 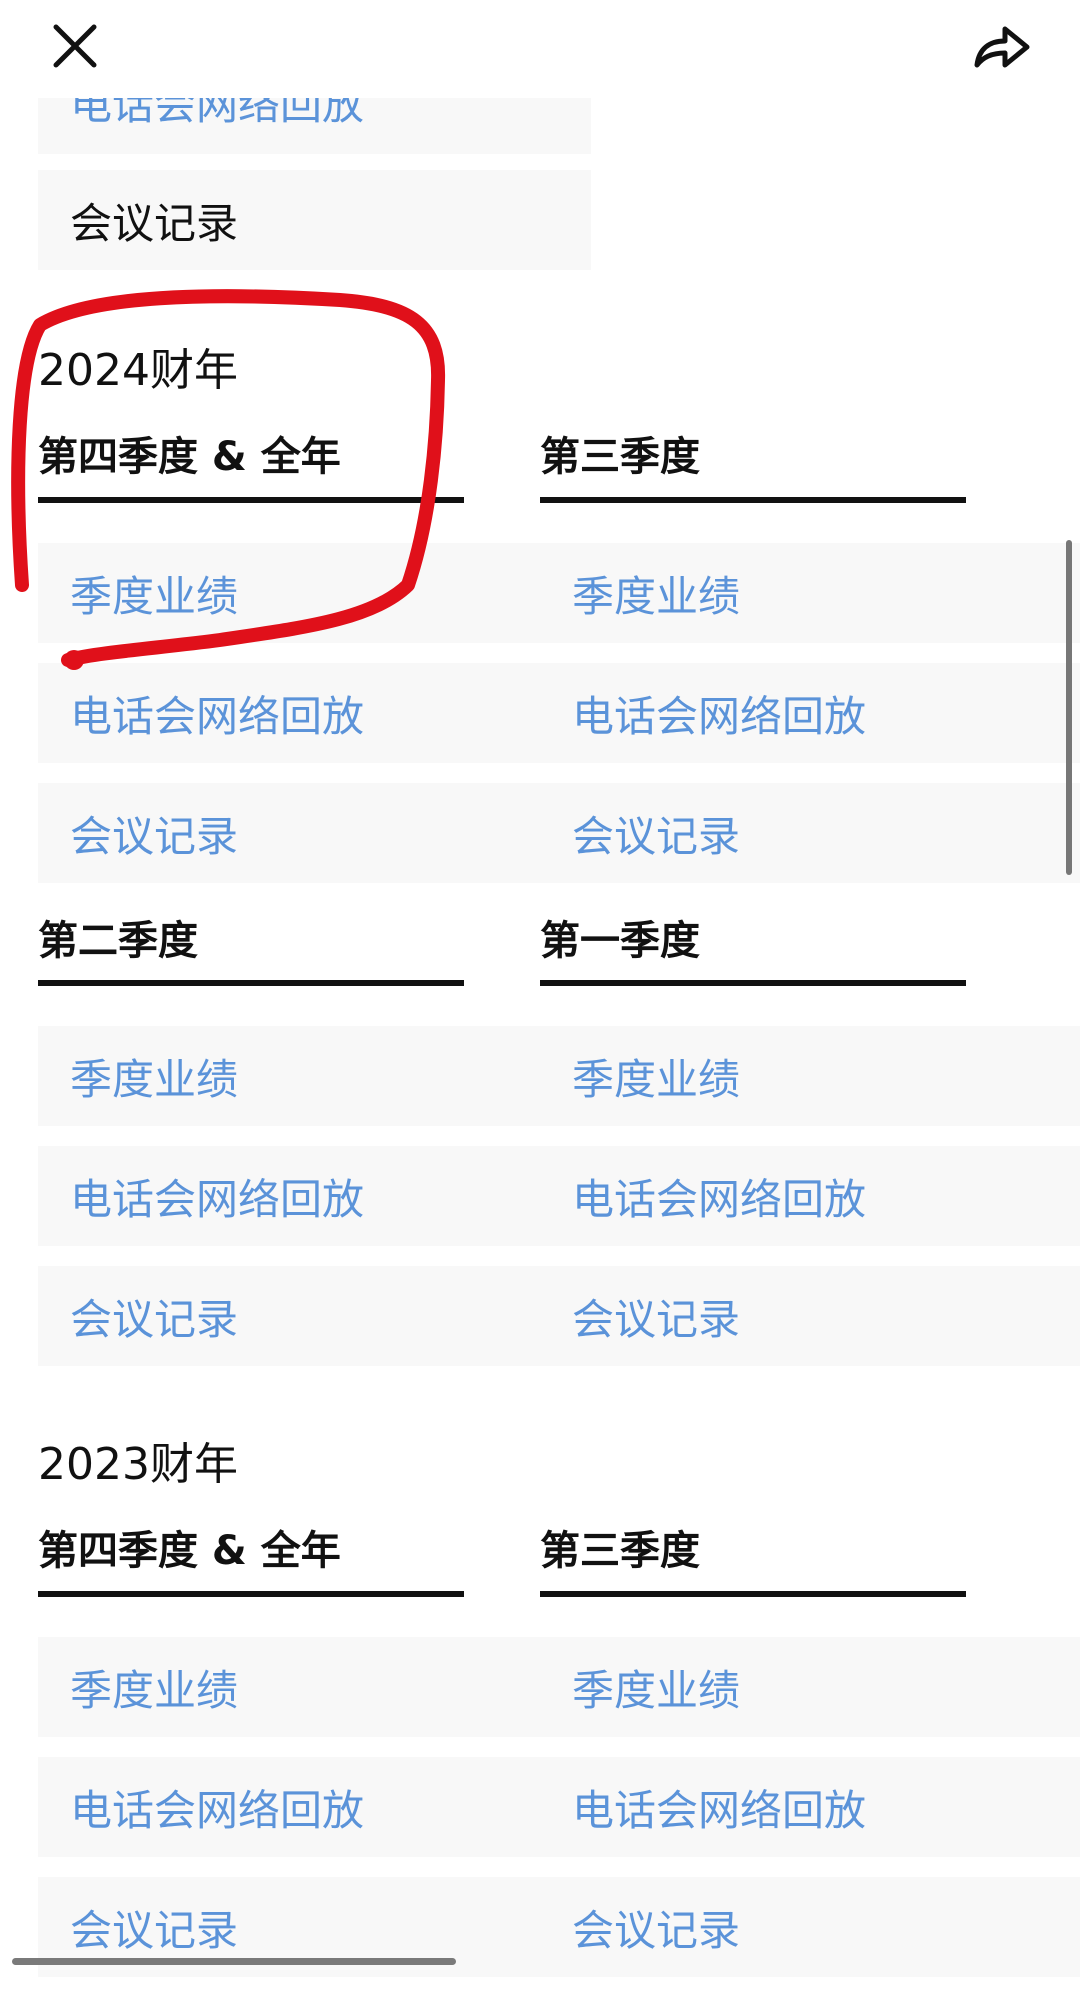 I want to click on fy2023-q4-underline, so click(x=251, y=1594).